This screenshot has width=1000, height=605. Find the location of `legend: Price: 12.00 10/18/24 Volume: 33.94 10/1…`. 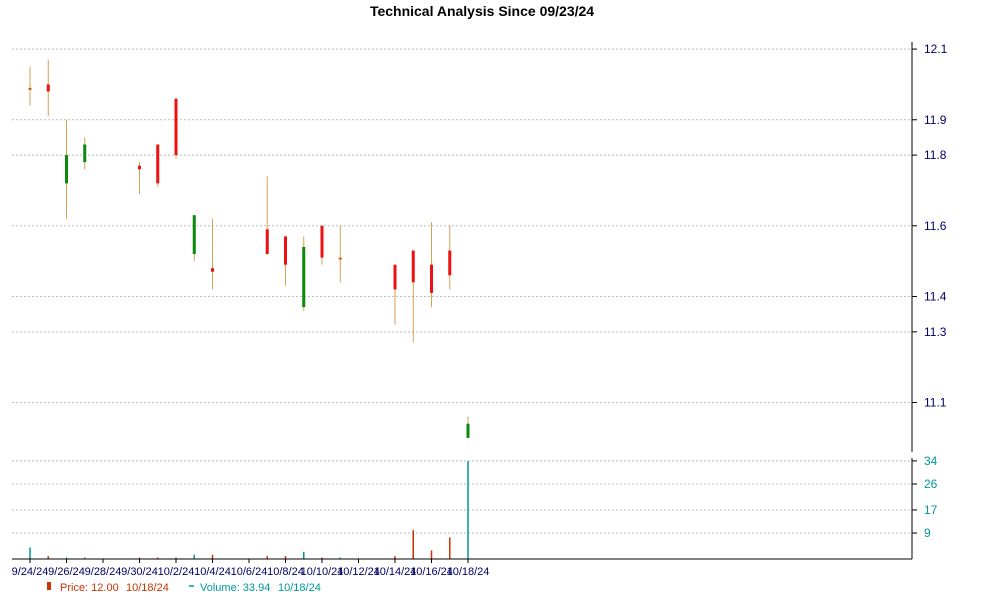

legend: Price: 12.00 10/18/24 Volume: 33.94 10/1… is located at coordinates (184, 588).